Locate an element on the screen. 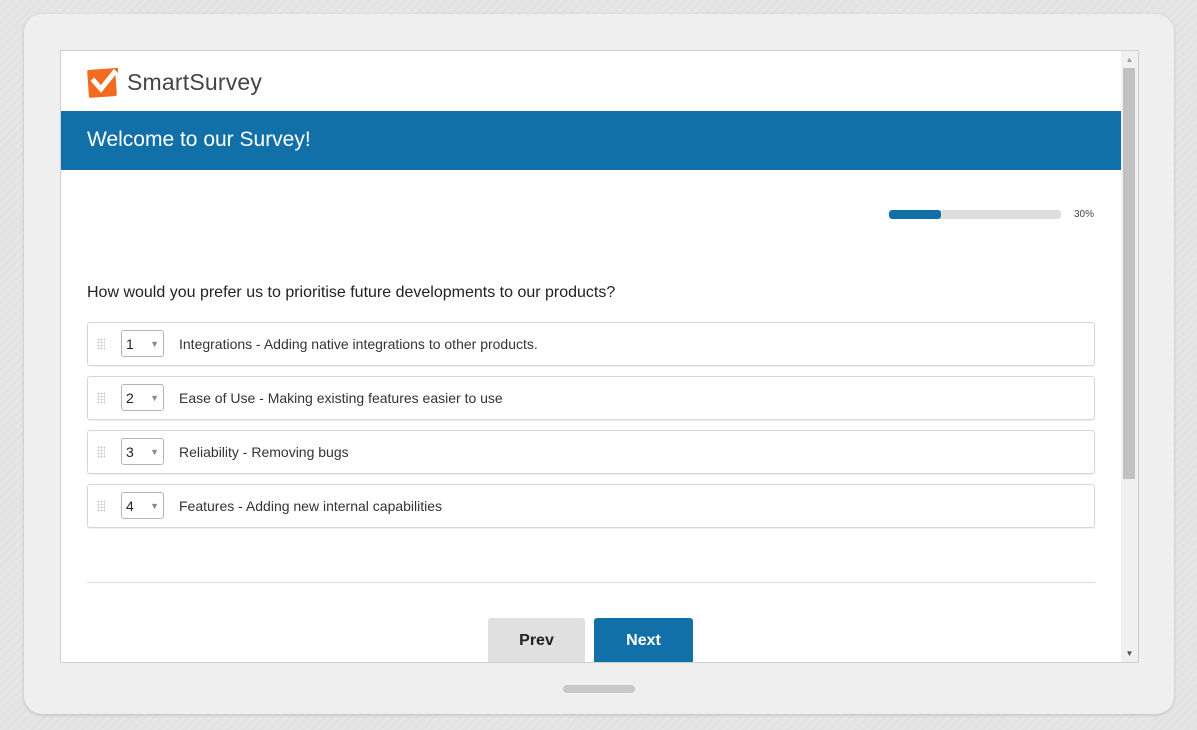 The width and height of the screenshot is (1197, 730). survey-banner: Welcome to our Survey! is located at coordinates (591, 140).